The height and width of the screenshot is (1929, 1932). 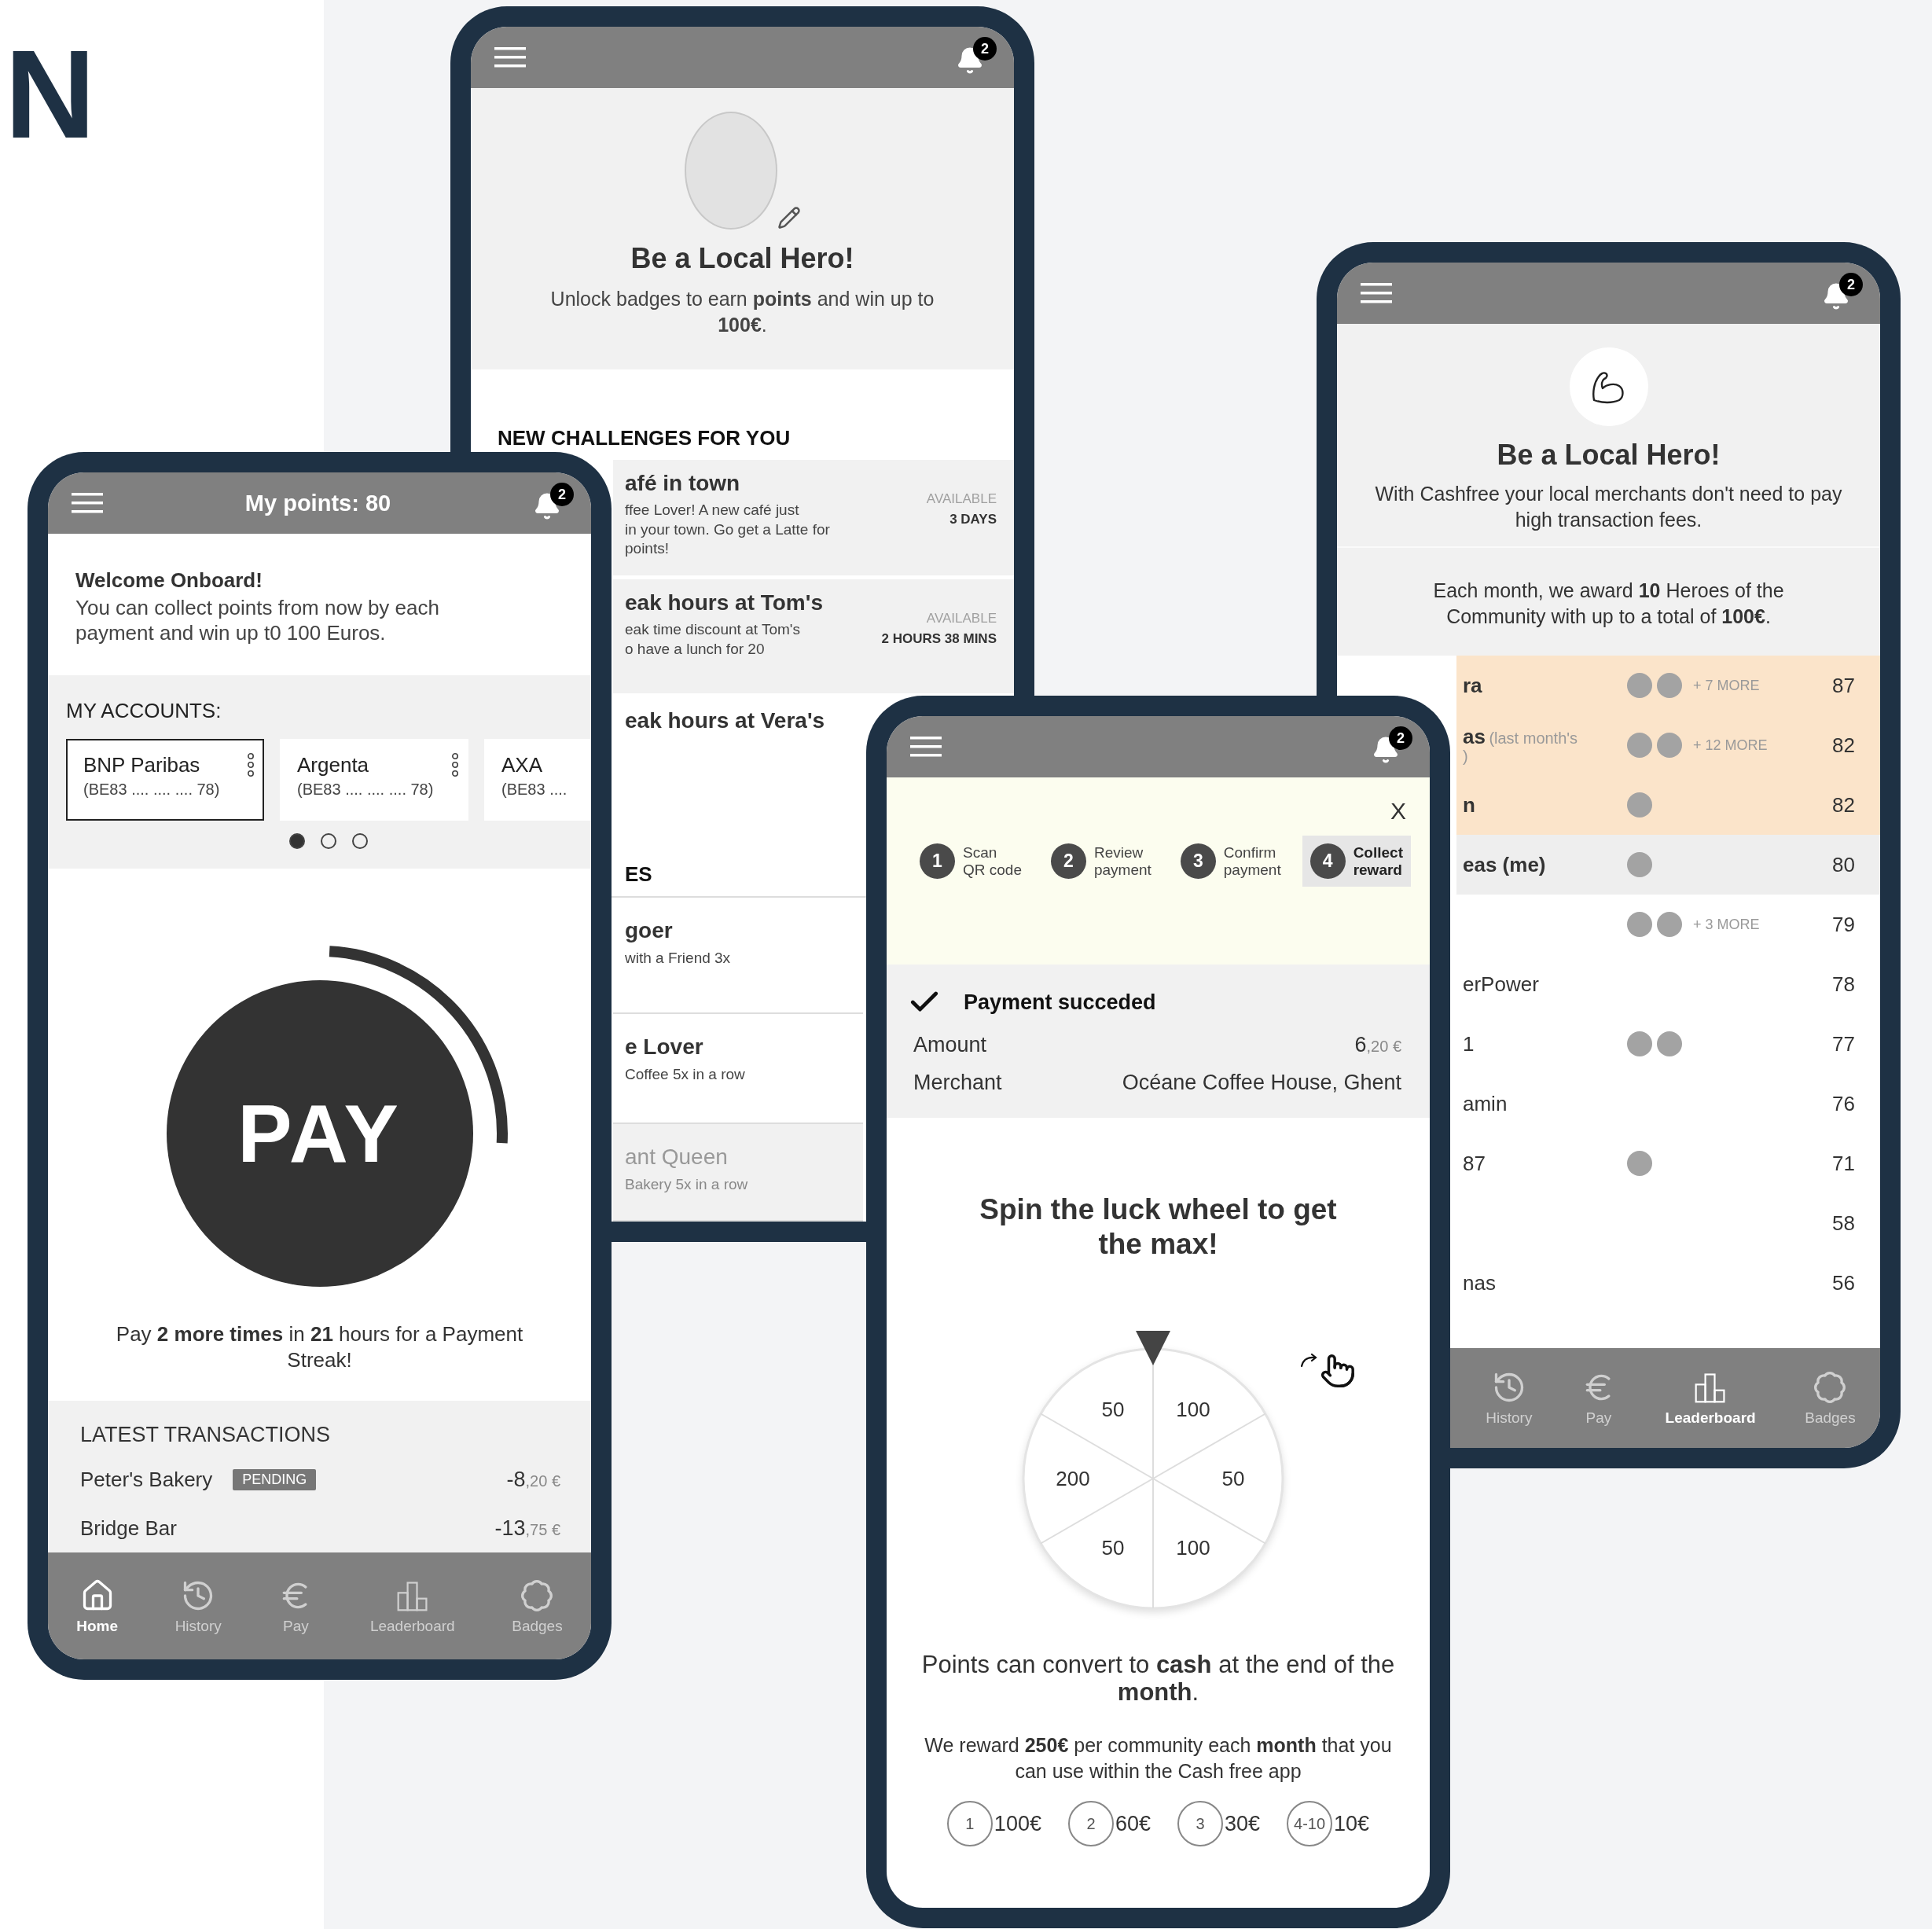 I want to click on challenge-description: ffee Lover! A new café just in your town. Go get a Latte for points!, so click(x=728, y=530).